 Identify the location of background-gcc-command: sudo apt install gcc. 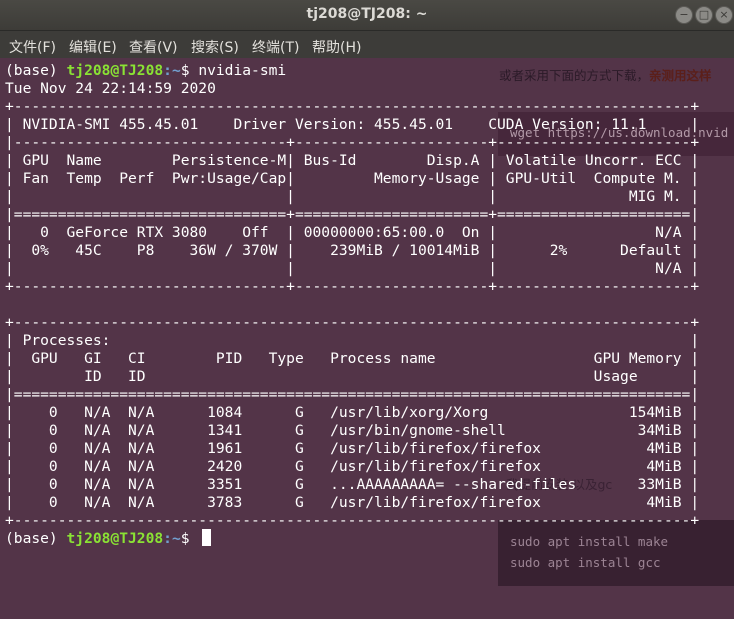
(585, 562).